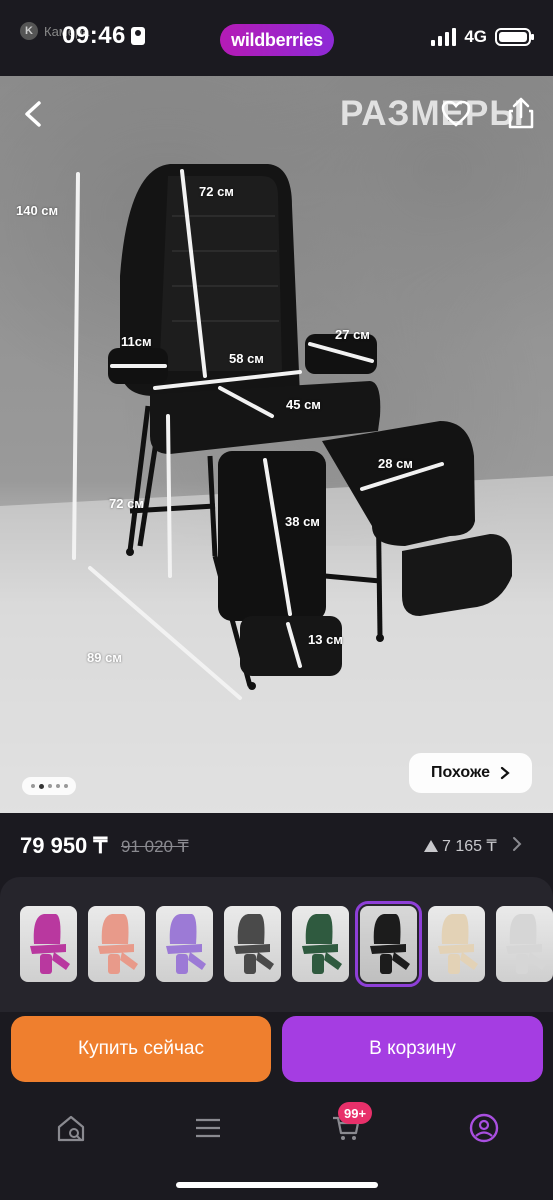  Describe the element at coordinates (155, 846) in the screenshot. I see `old-price: 91 020 ₸` at that location.